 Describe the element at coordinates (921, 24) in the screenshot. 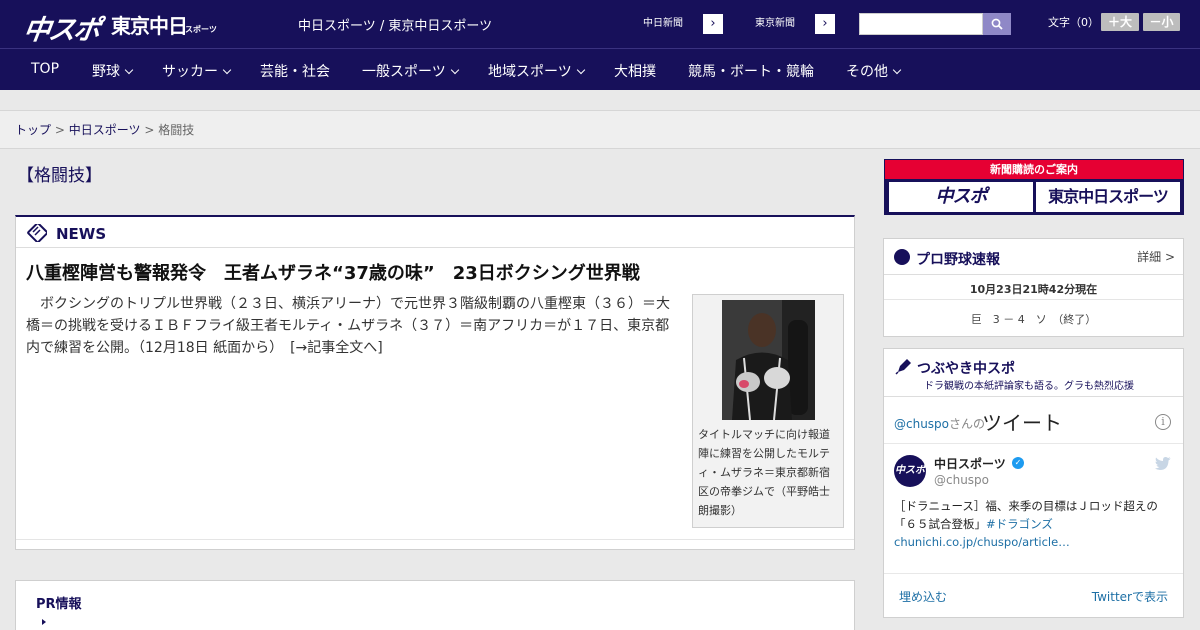

I see `search-input` at that location.